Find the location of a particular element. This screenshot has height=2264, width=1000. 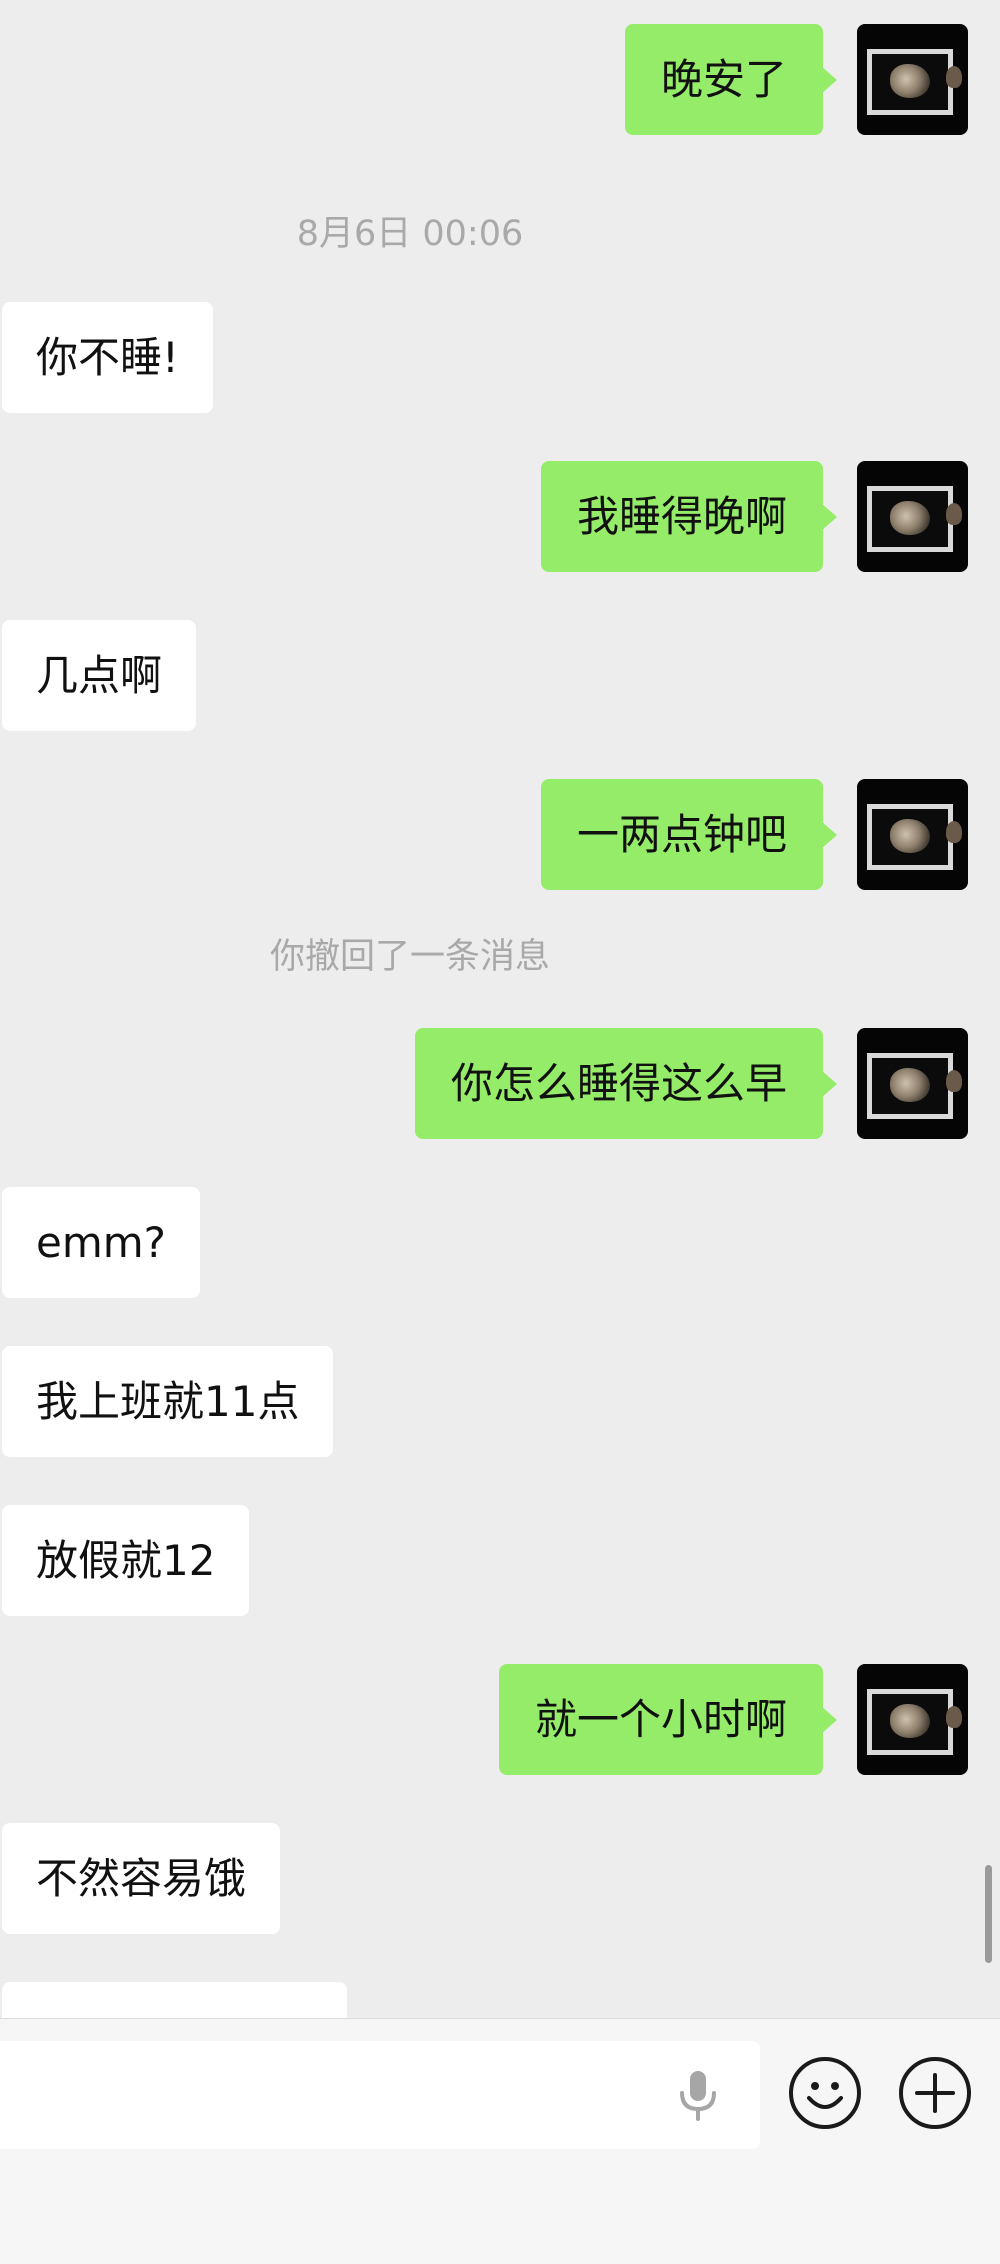

message-bubble-received: 几点啊 is located at coordinates (99, 675).